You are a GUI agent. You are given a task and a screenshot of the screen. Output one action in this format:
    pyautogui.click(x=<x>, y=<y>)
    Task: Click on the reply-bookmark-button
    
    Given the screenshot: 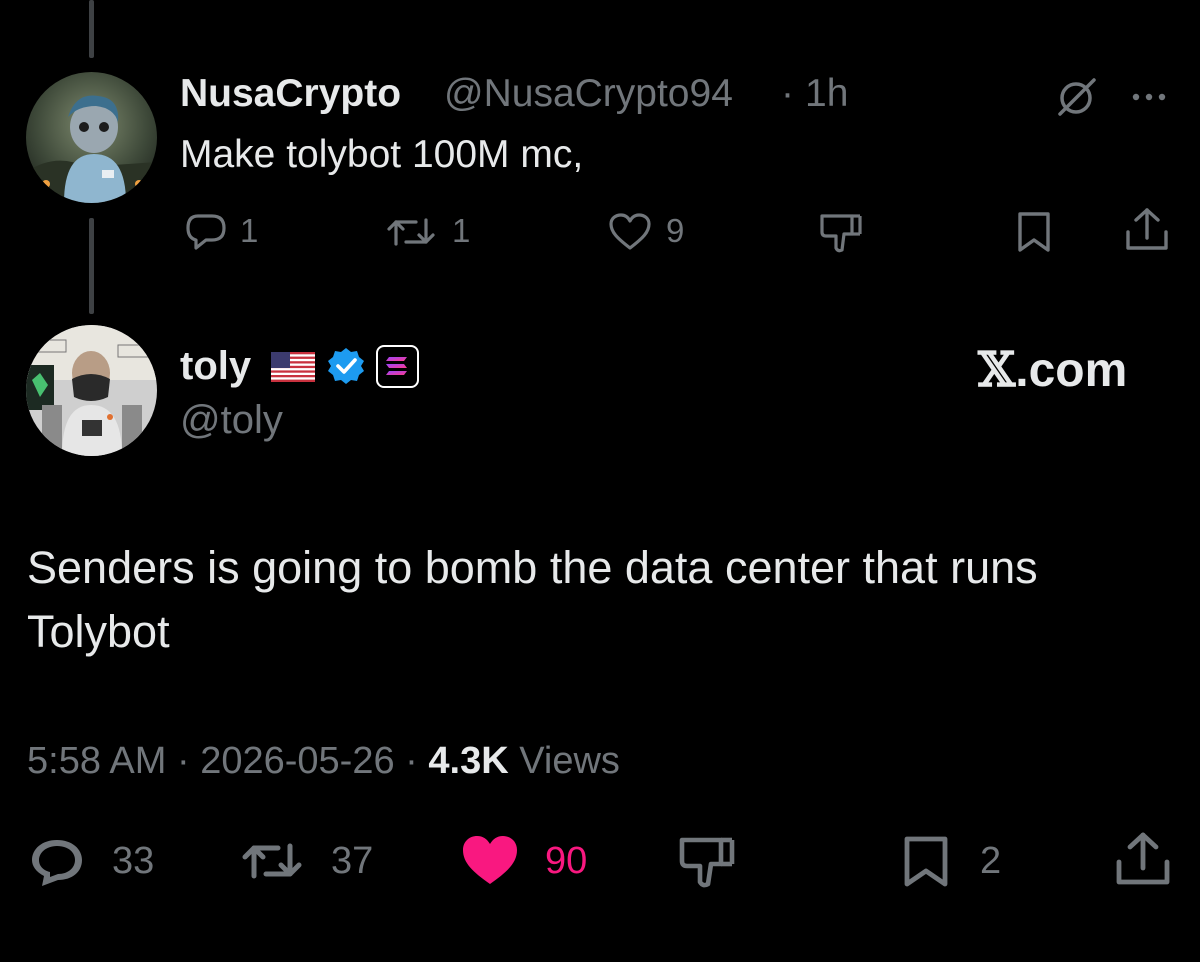 What is the action you would take?
    pyautogui.click(x=1034, y=233)
    